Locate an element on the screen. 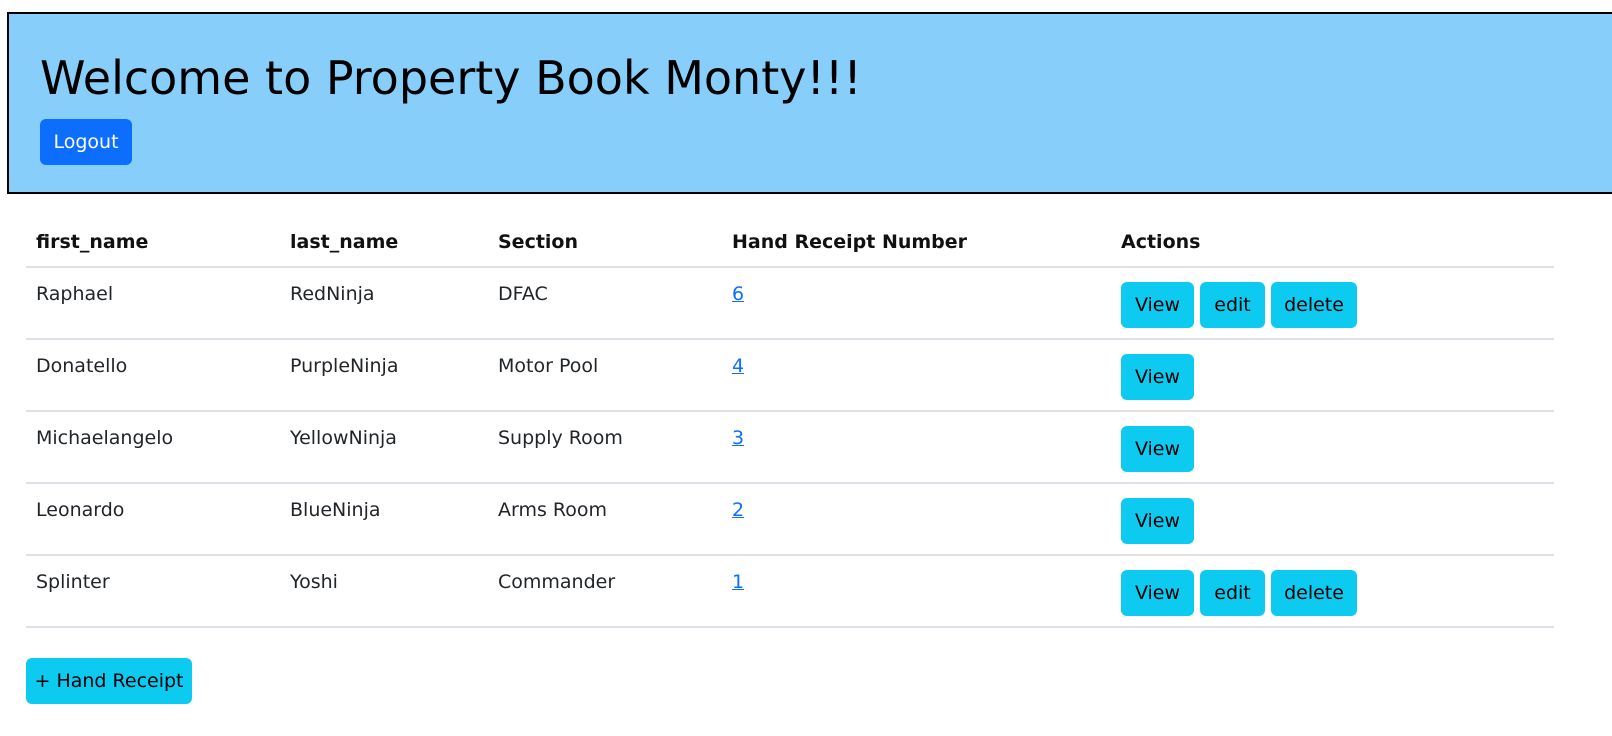 This screenshot has width=1612, height=736. logout-button: Logout is located at coordinates (86, 142).